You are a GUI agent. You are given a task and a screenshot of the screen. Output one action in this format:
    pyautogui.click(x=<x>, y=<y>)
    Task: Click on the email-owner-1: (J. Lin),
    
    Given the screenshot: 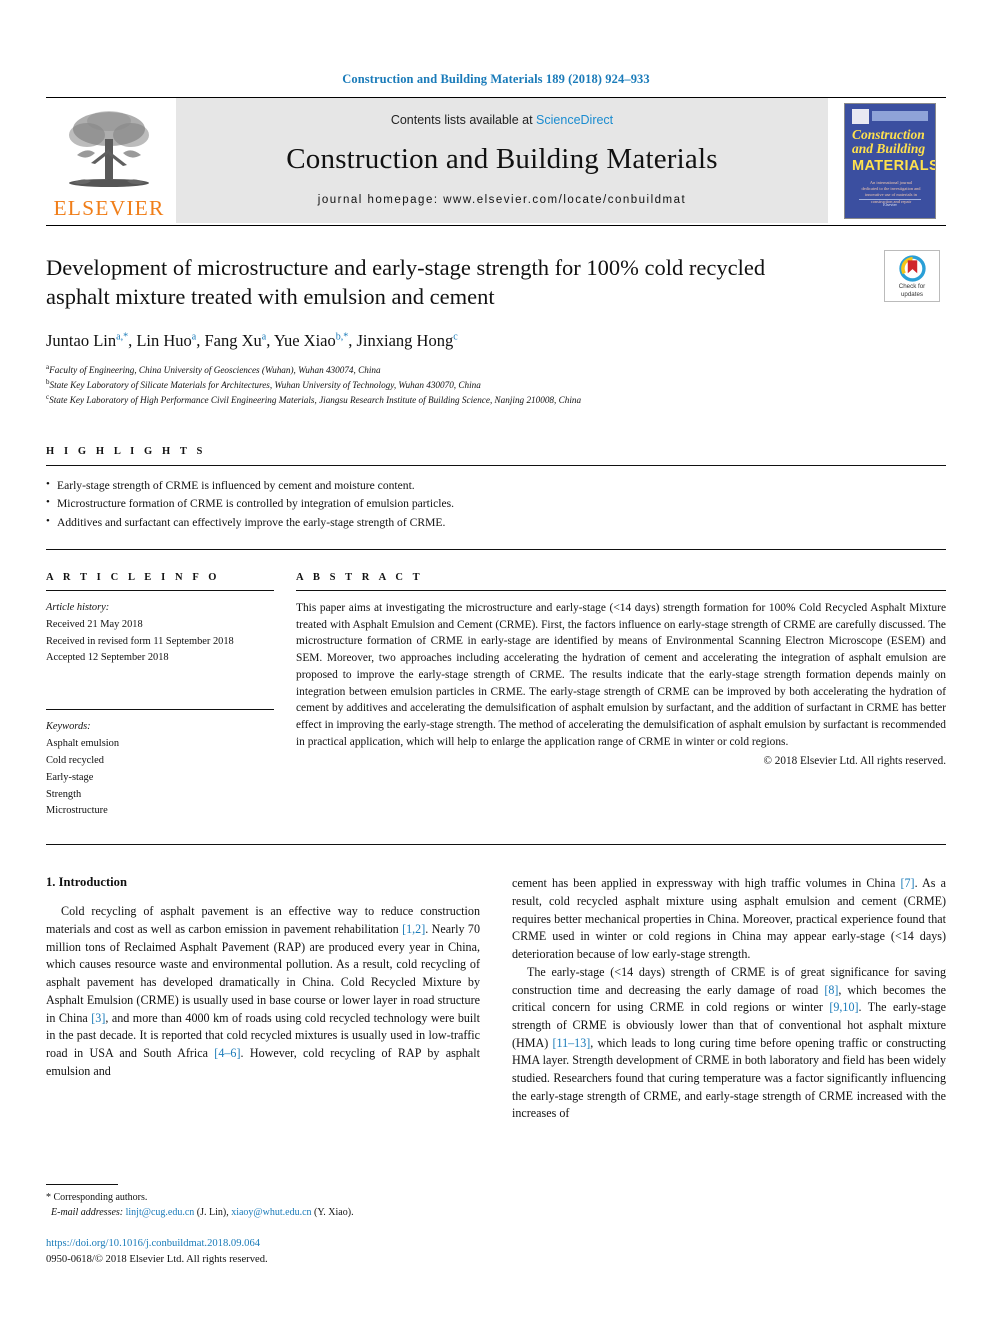 What is the action you would take?
    pyautogui.click(x=212, y=1213)
    